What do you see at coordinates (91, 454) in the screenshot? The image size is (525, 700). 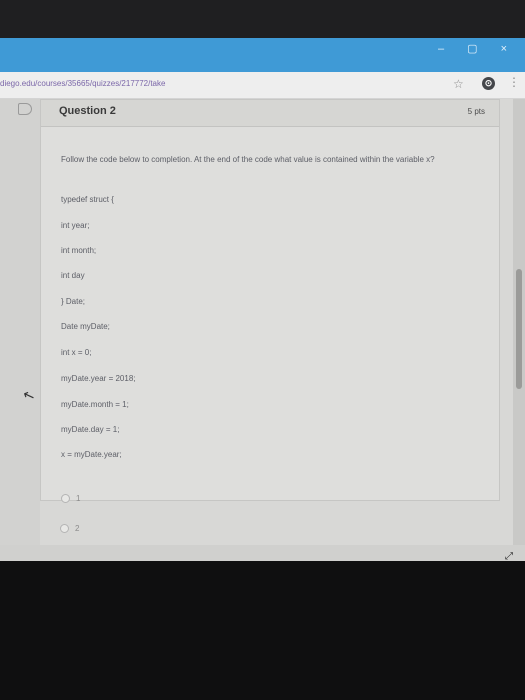 I see `code-line: x = myDate.year;` at bounding box center [91, 454].